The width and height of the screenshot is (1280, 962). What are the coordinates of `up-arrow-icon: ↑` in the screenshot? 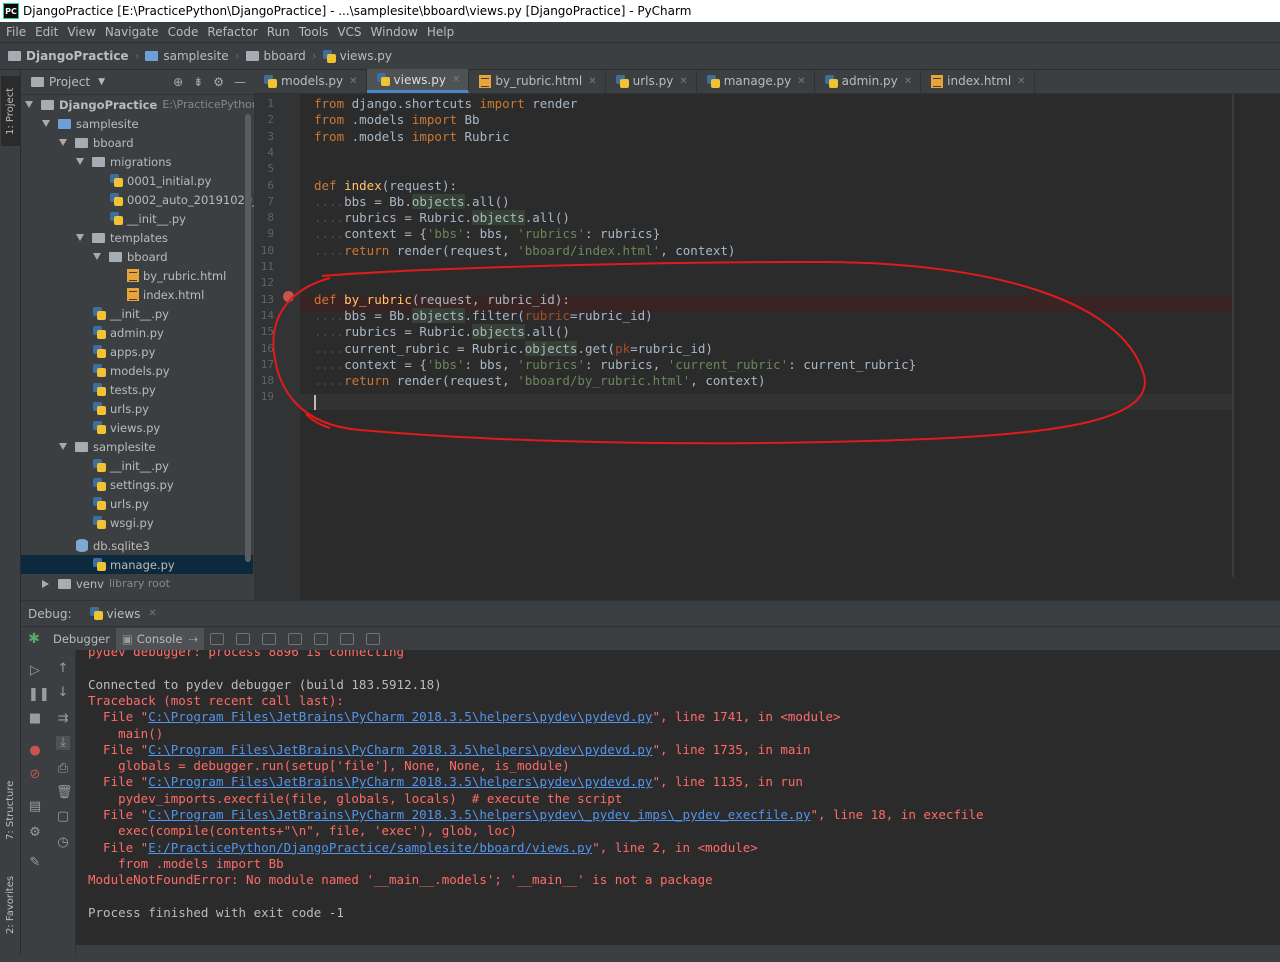 It's located at (63, 669).